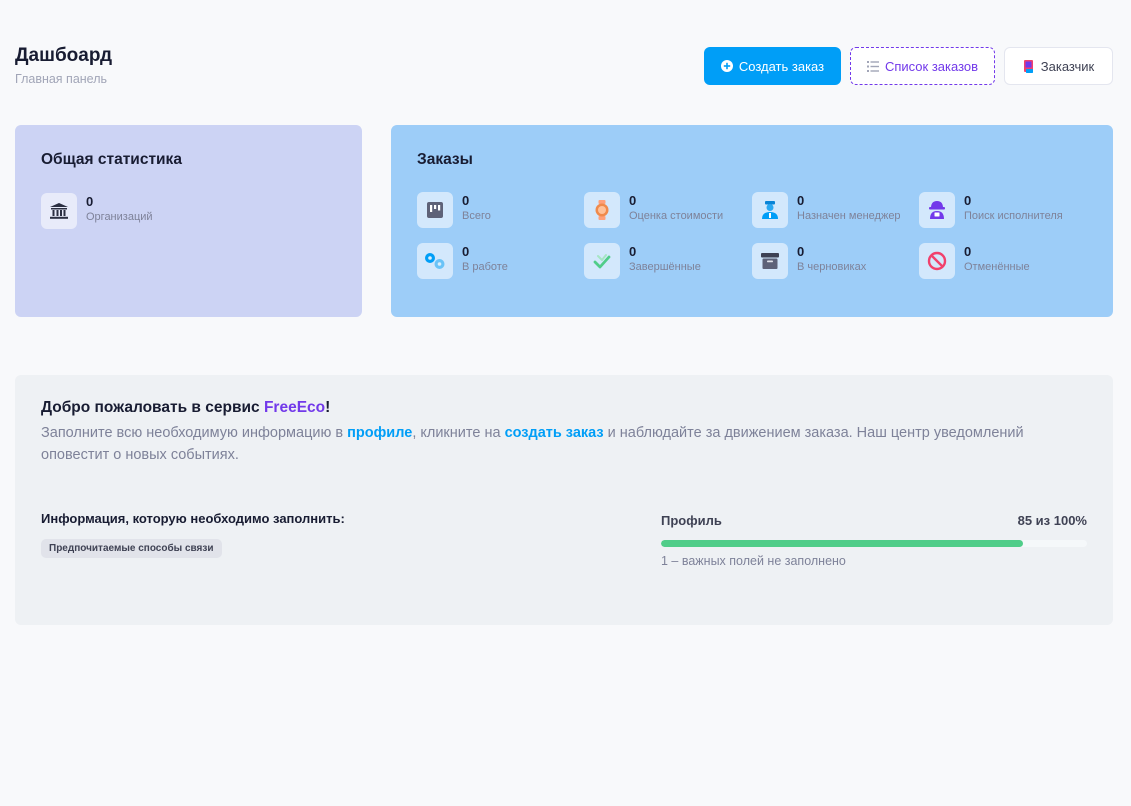 The width and height of the screenshot is (1131, 806). Describe the element at coordinates (801, 200) in the screenshot. I see `orders-manager-value: 0` at that location.